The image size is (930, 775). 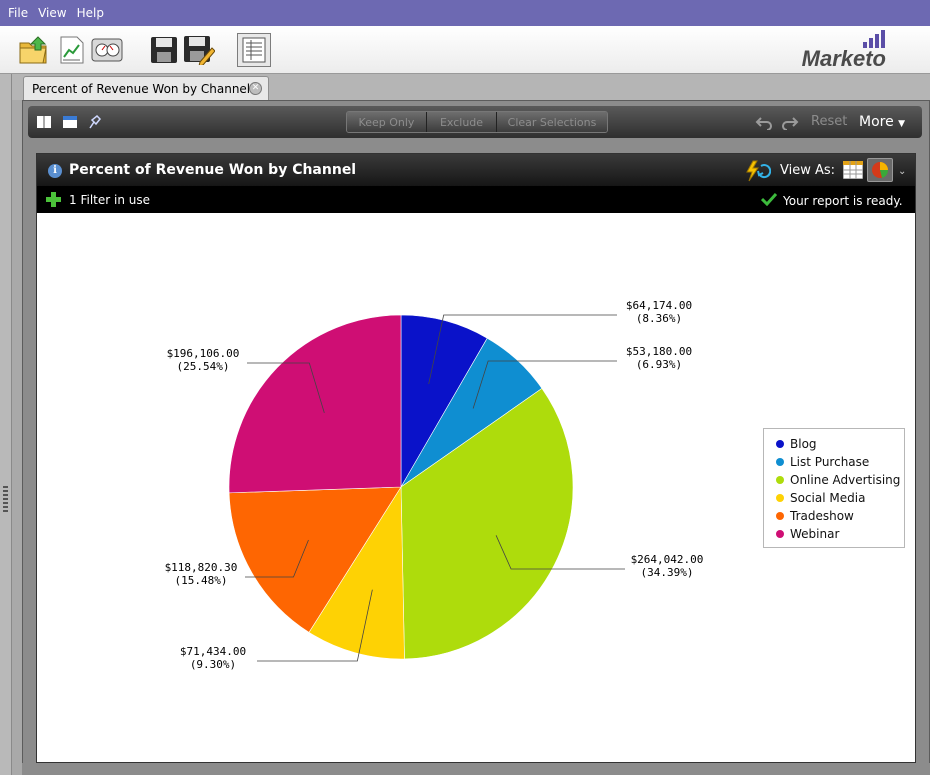 What do you see at coordinates (199, 50) in the screenshot?
I see `save-as-icon` at bounding box center [199, 50].